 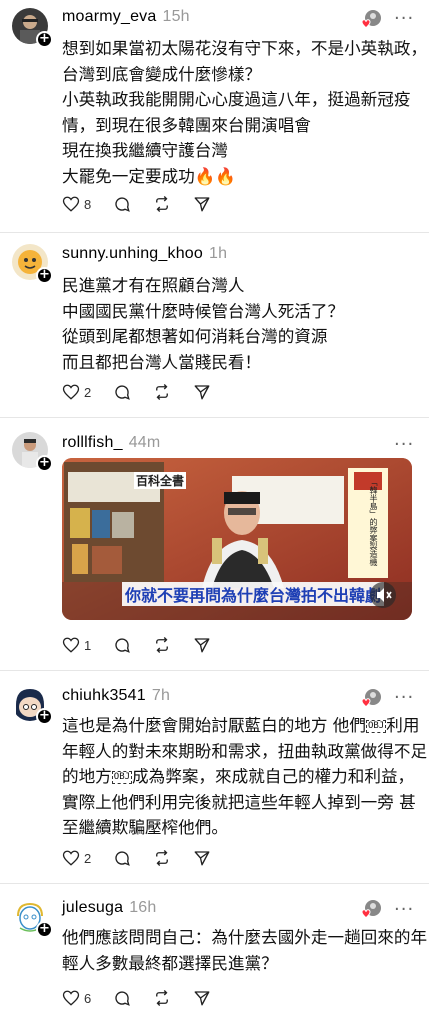 What do you see at coordinates (147, 998) in the screenshot?
I see `post-actions: 6` at bounding box center [147, 998].